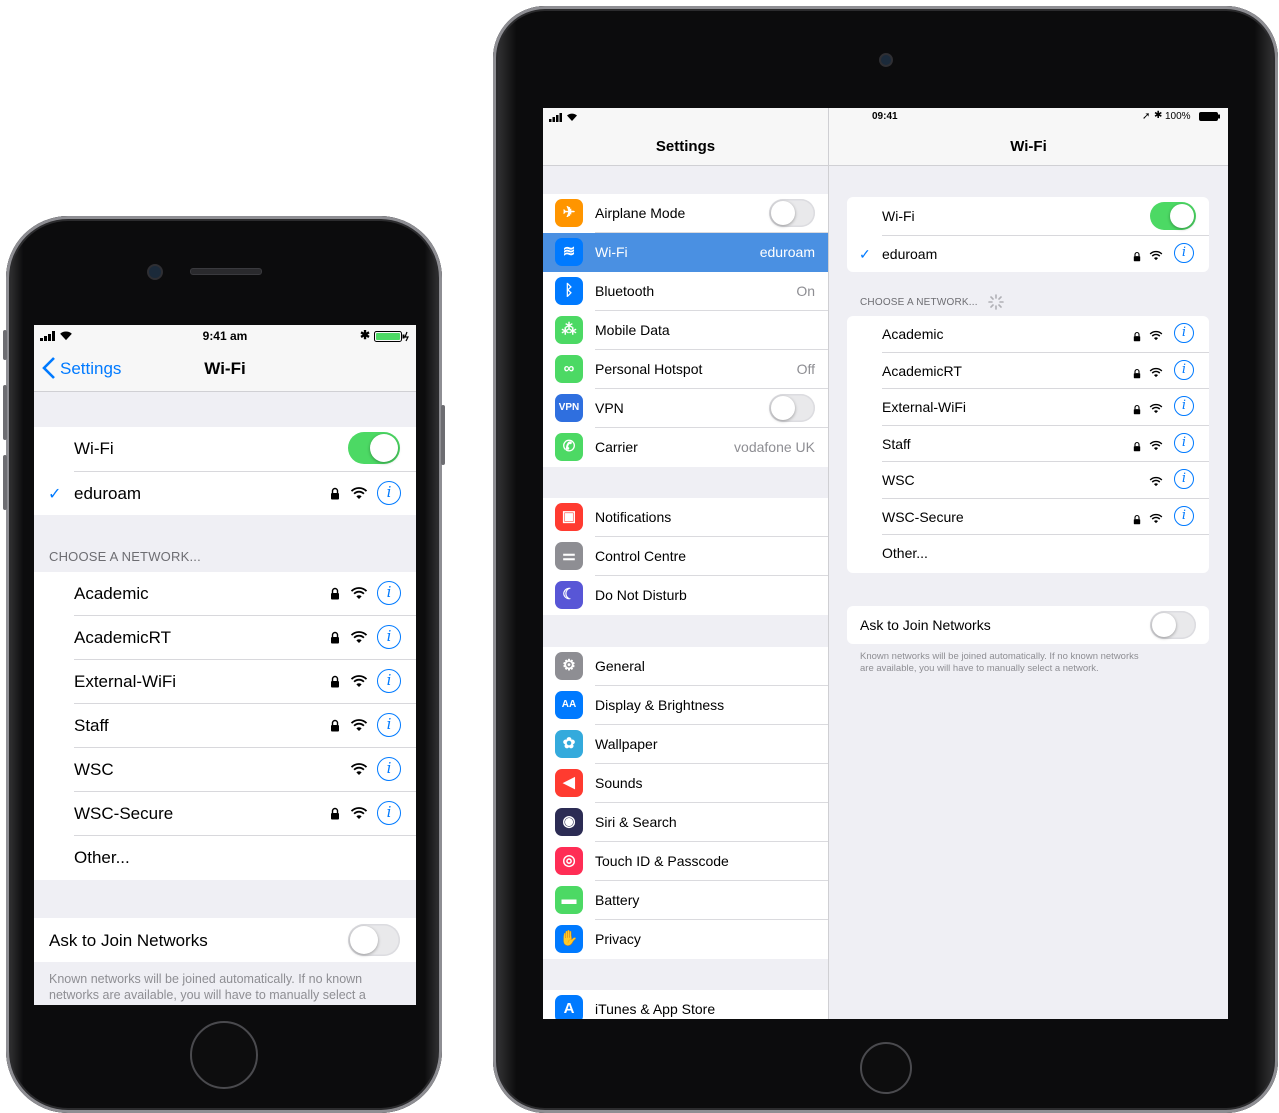 The width and height of the screenshot is (1279, 1113). Describe the element at coordinates (685, 252) in the screenshot. I see `sidebar-item-wi-fi: ≋ Wi-Fi eduroam` at that location.